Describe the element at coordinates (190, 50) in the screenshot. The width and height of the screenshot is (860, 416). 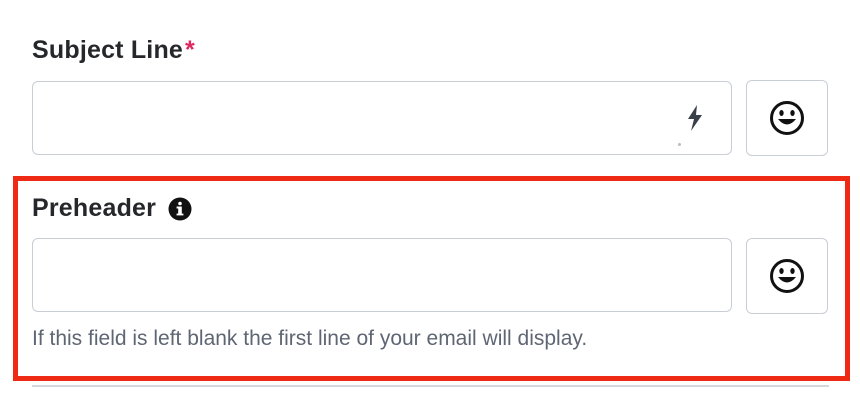
I see `required-asterisk: *` at that location.